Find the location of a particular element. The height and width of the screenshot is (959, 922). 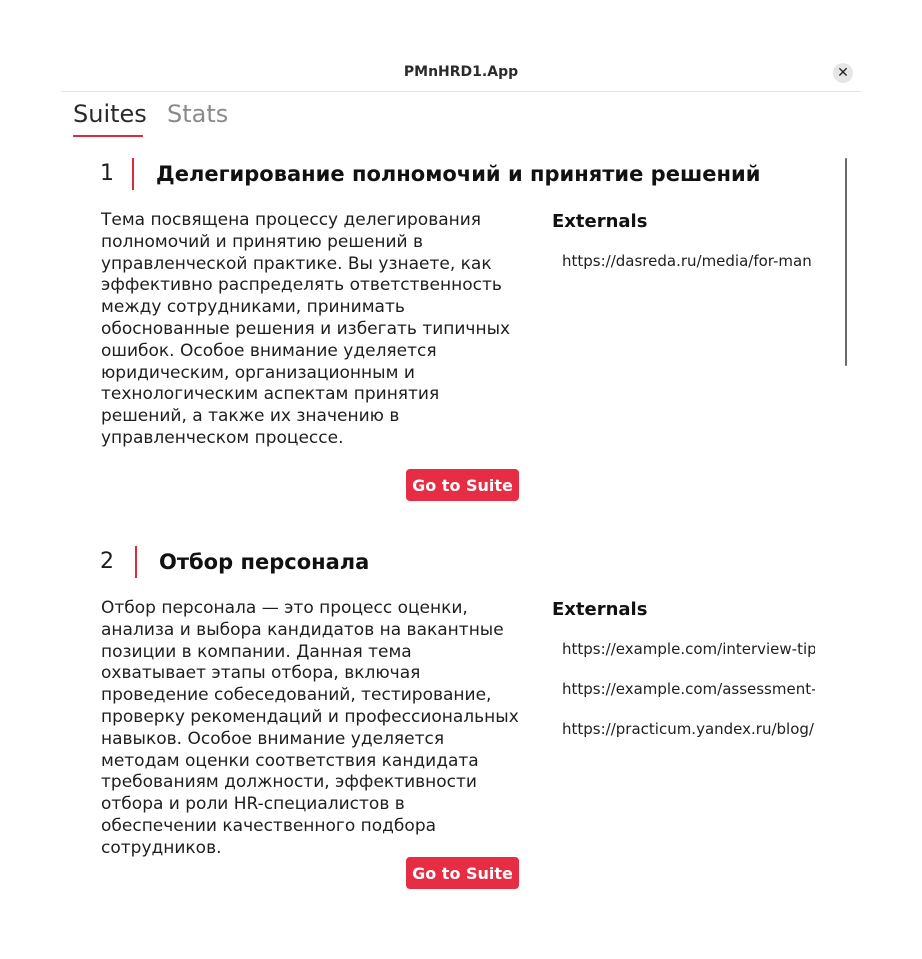

window-title: PMnHRD1.App is located at coordinates (461, 72).